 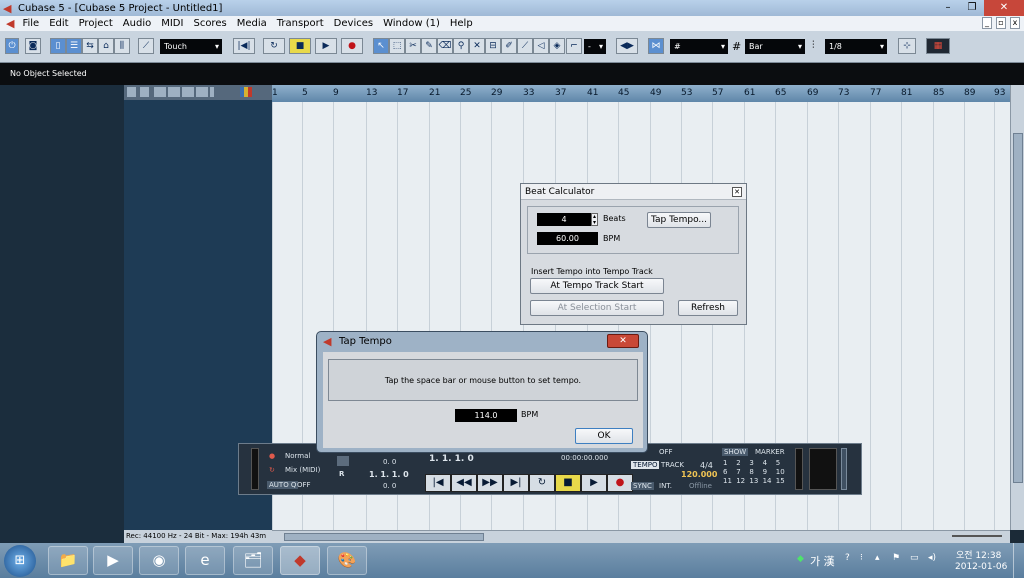 What do you see at coordinates (191, 46) in the screenshot?
I see `automation-mode-select: Touch` at bounding box center [191, 46].